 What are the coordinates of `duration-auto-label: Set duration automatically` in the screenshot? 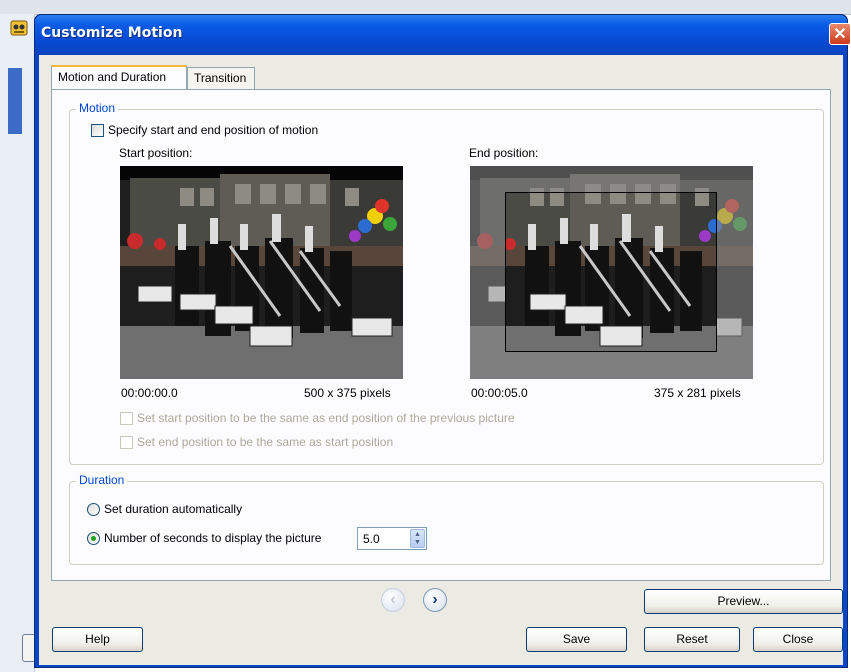 It's located at (173, 509).